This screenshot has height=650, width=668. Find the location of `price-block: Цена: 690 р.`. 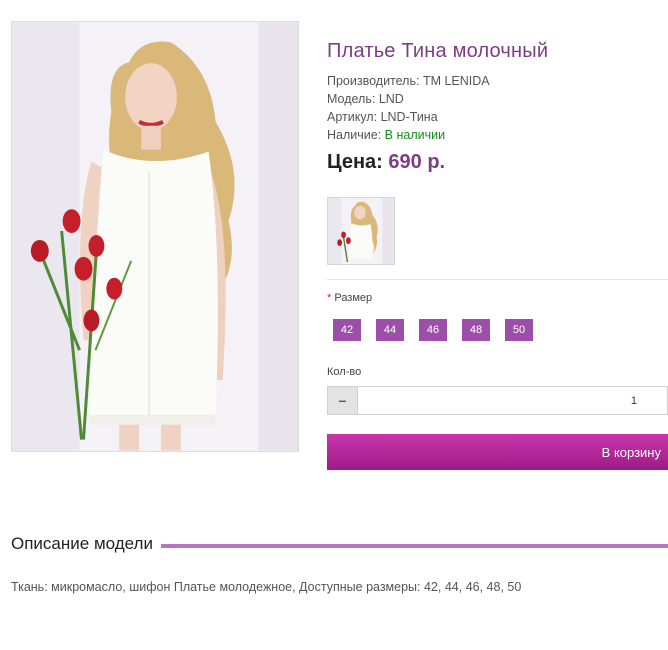

price-block: Цена: 690 р. is located at coordinates (386, 162).